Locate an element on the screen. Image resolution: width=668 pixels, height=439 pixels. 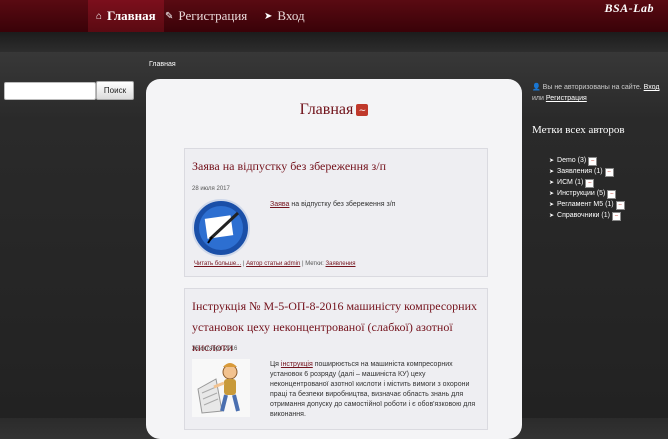
nav-item-label: Регистрация is located at coordinates (213, 15).